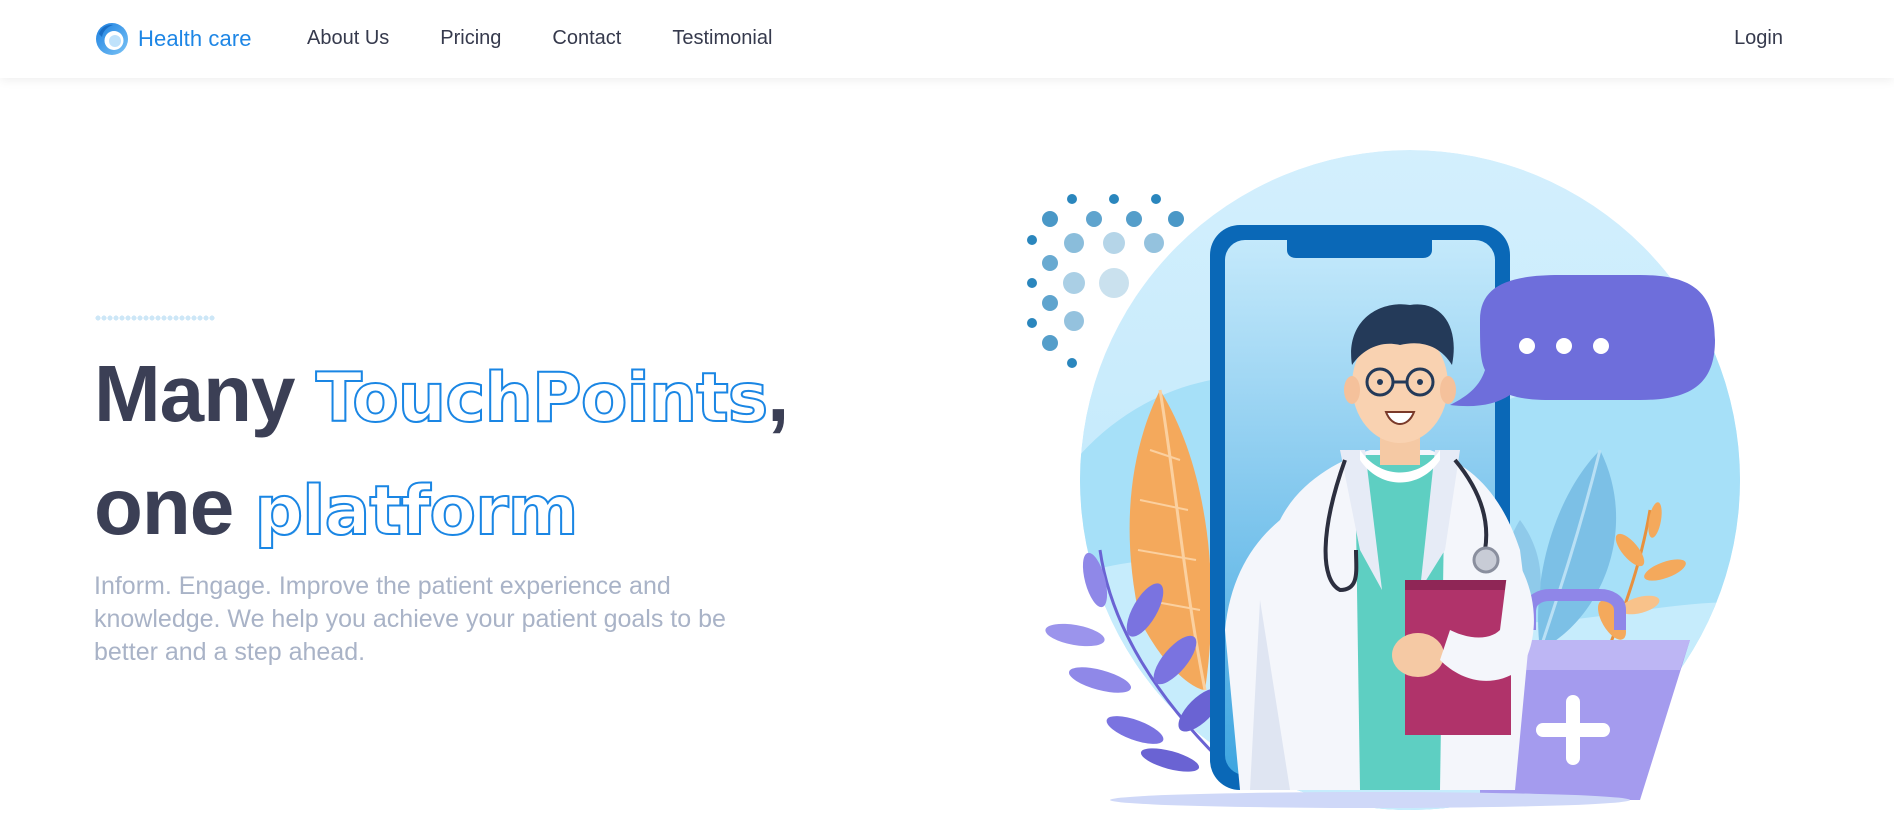  What do you see at coordinates (539, 38) in the screenshot?
I see `main-nav: About Us Pricing Contact Testimonial` at bounding box center [539, 38].